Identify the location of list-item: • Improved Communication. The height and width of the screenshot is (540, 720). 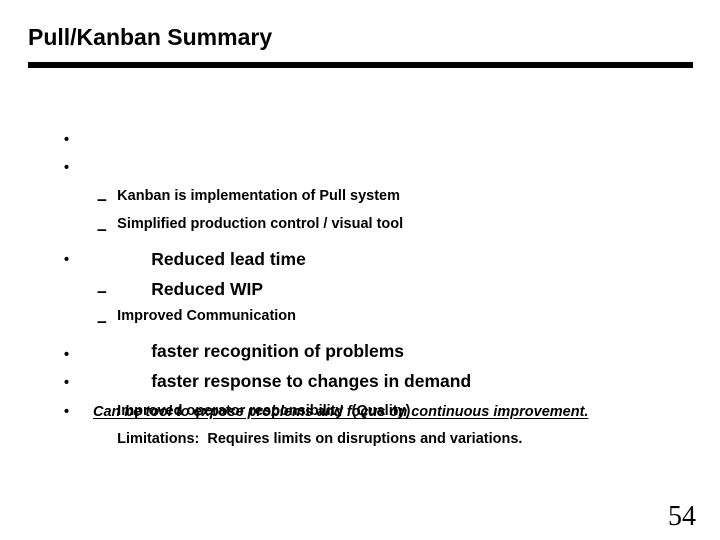
(360, 285).